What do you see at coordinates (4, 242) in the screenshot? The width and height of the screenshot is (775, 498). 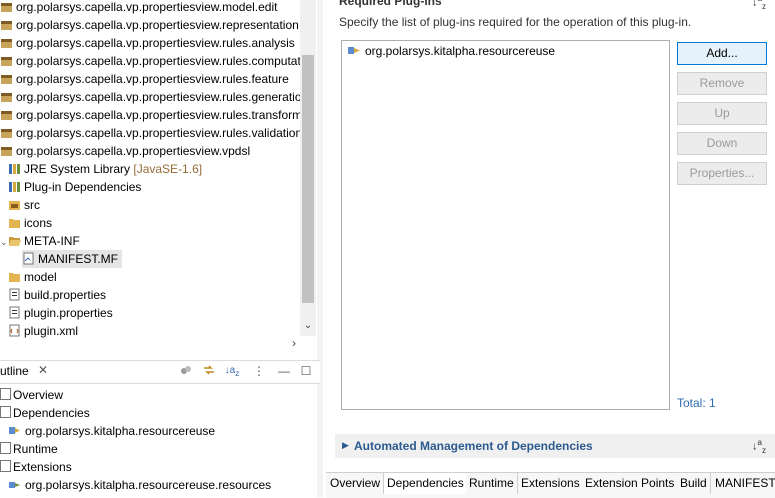 I see `chevron-down-icon: ⌄` at bounding box center [4, 242].